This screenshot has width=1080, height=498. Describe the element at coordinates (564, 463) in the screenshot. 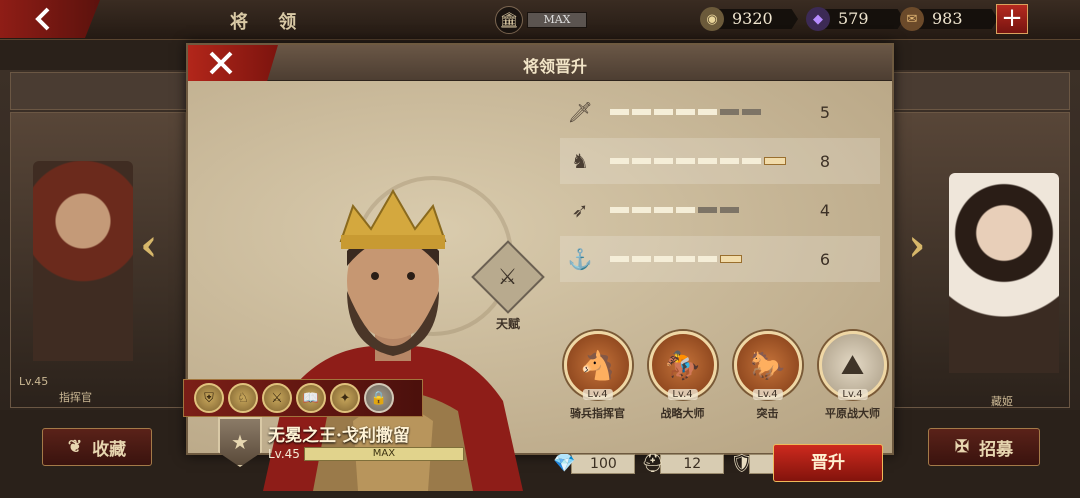

I see `crystal-icon: 💎` at that location.